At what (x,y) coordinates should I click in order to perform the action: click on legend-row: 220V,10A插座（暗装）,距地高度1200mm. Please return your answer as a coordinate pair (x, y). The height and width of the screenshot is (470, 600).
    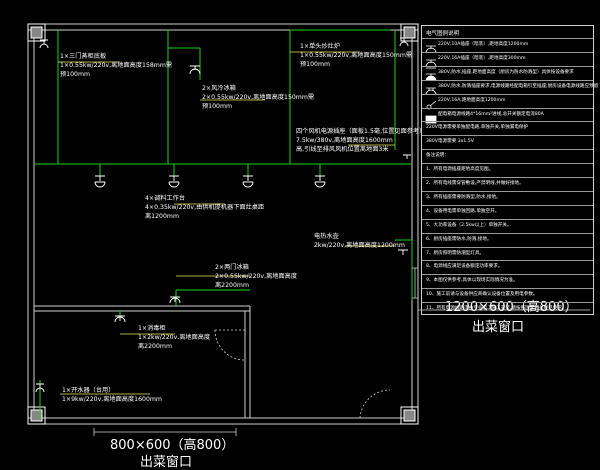
    Looking at the image, I should click on (507, 46).